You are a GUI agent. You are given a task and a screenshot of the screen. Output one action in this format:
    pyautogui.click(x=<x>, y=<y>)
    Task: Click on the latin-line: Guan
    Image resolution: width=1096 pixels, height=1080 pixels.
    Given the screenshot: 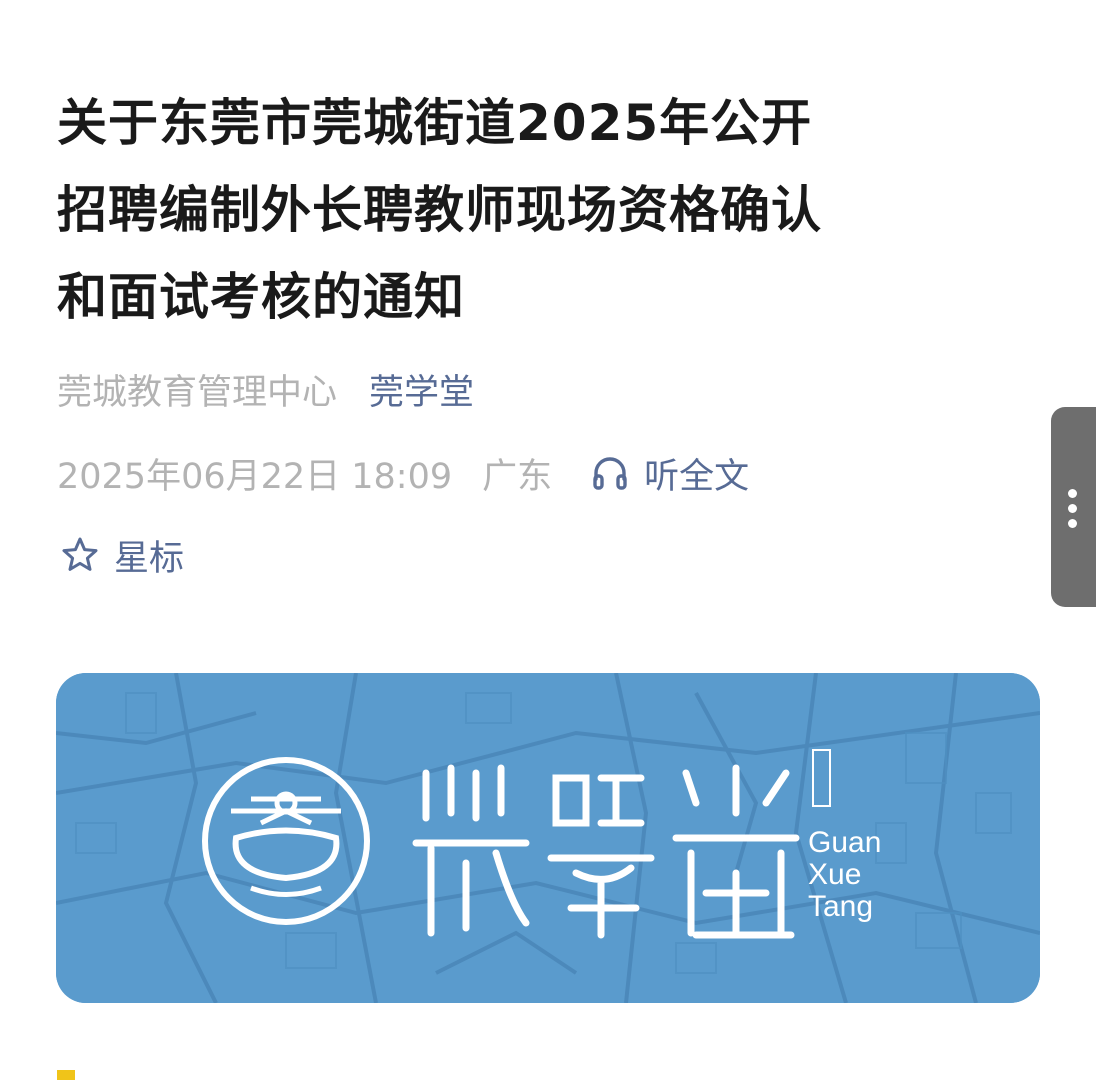 What is the action you would take?
    pyautogui.click(x=845, y=842)
    